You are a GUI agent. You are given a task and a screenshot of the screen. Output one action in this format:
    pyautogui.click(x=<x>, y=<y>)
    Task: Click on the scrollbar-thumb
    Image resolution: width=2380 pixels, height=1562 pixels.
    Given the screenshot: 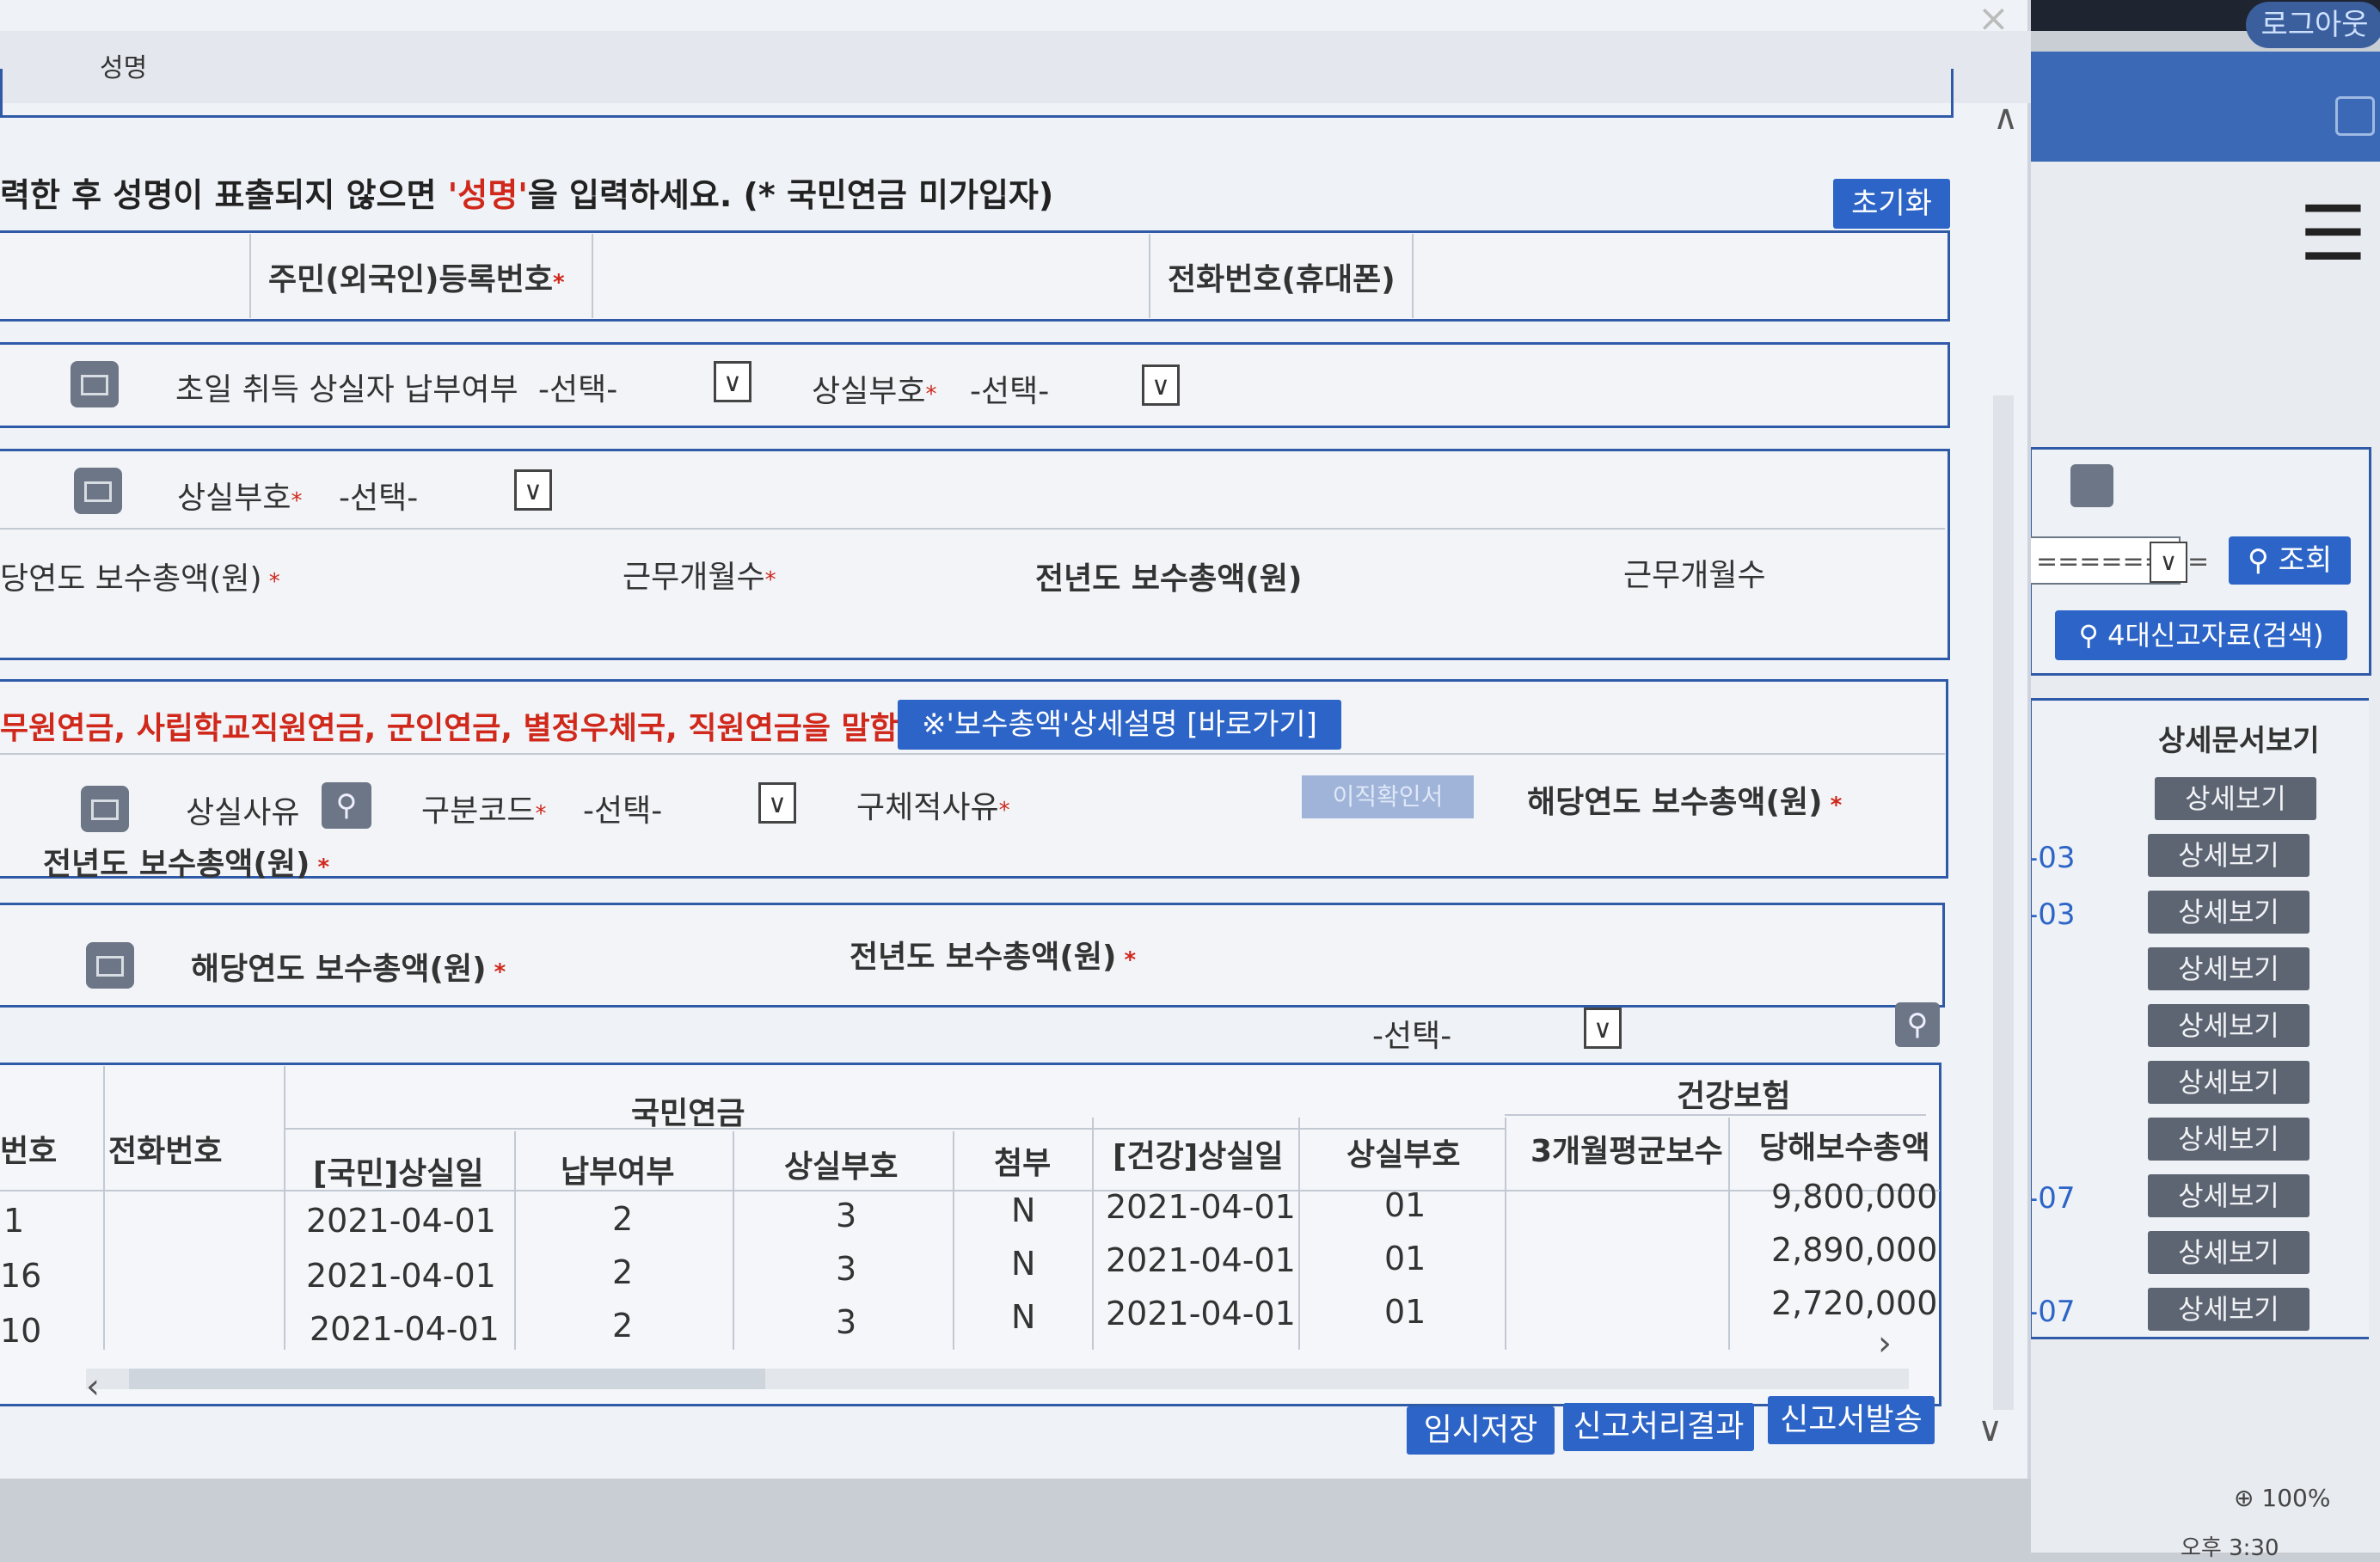 What is the action you would take?
    pyautogui.click(x=447, y=1379)
    